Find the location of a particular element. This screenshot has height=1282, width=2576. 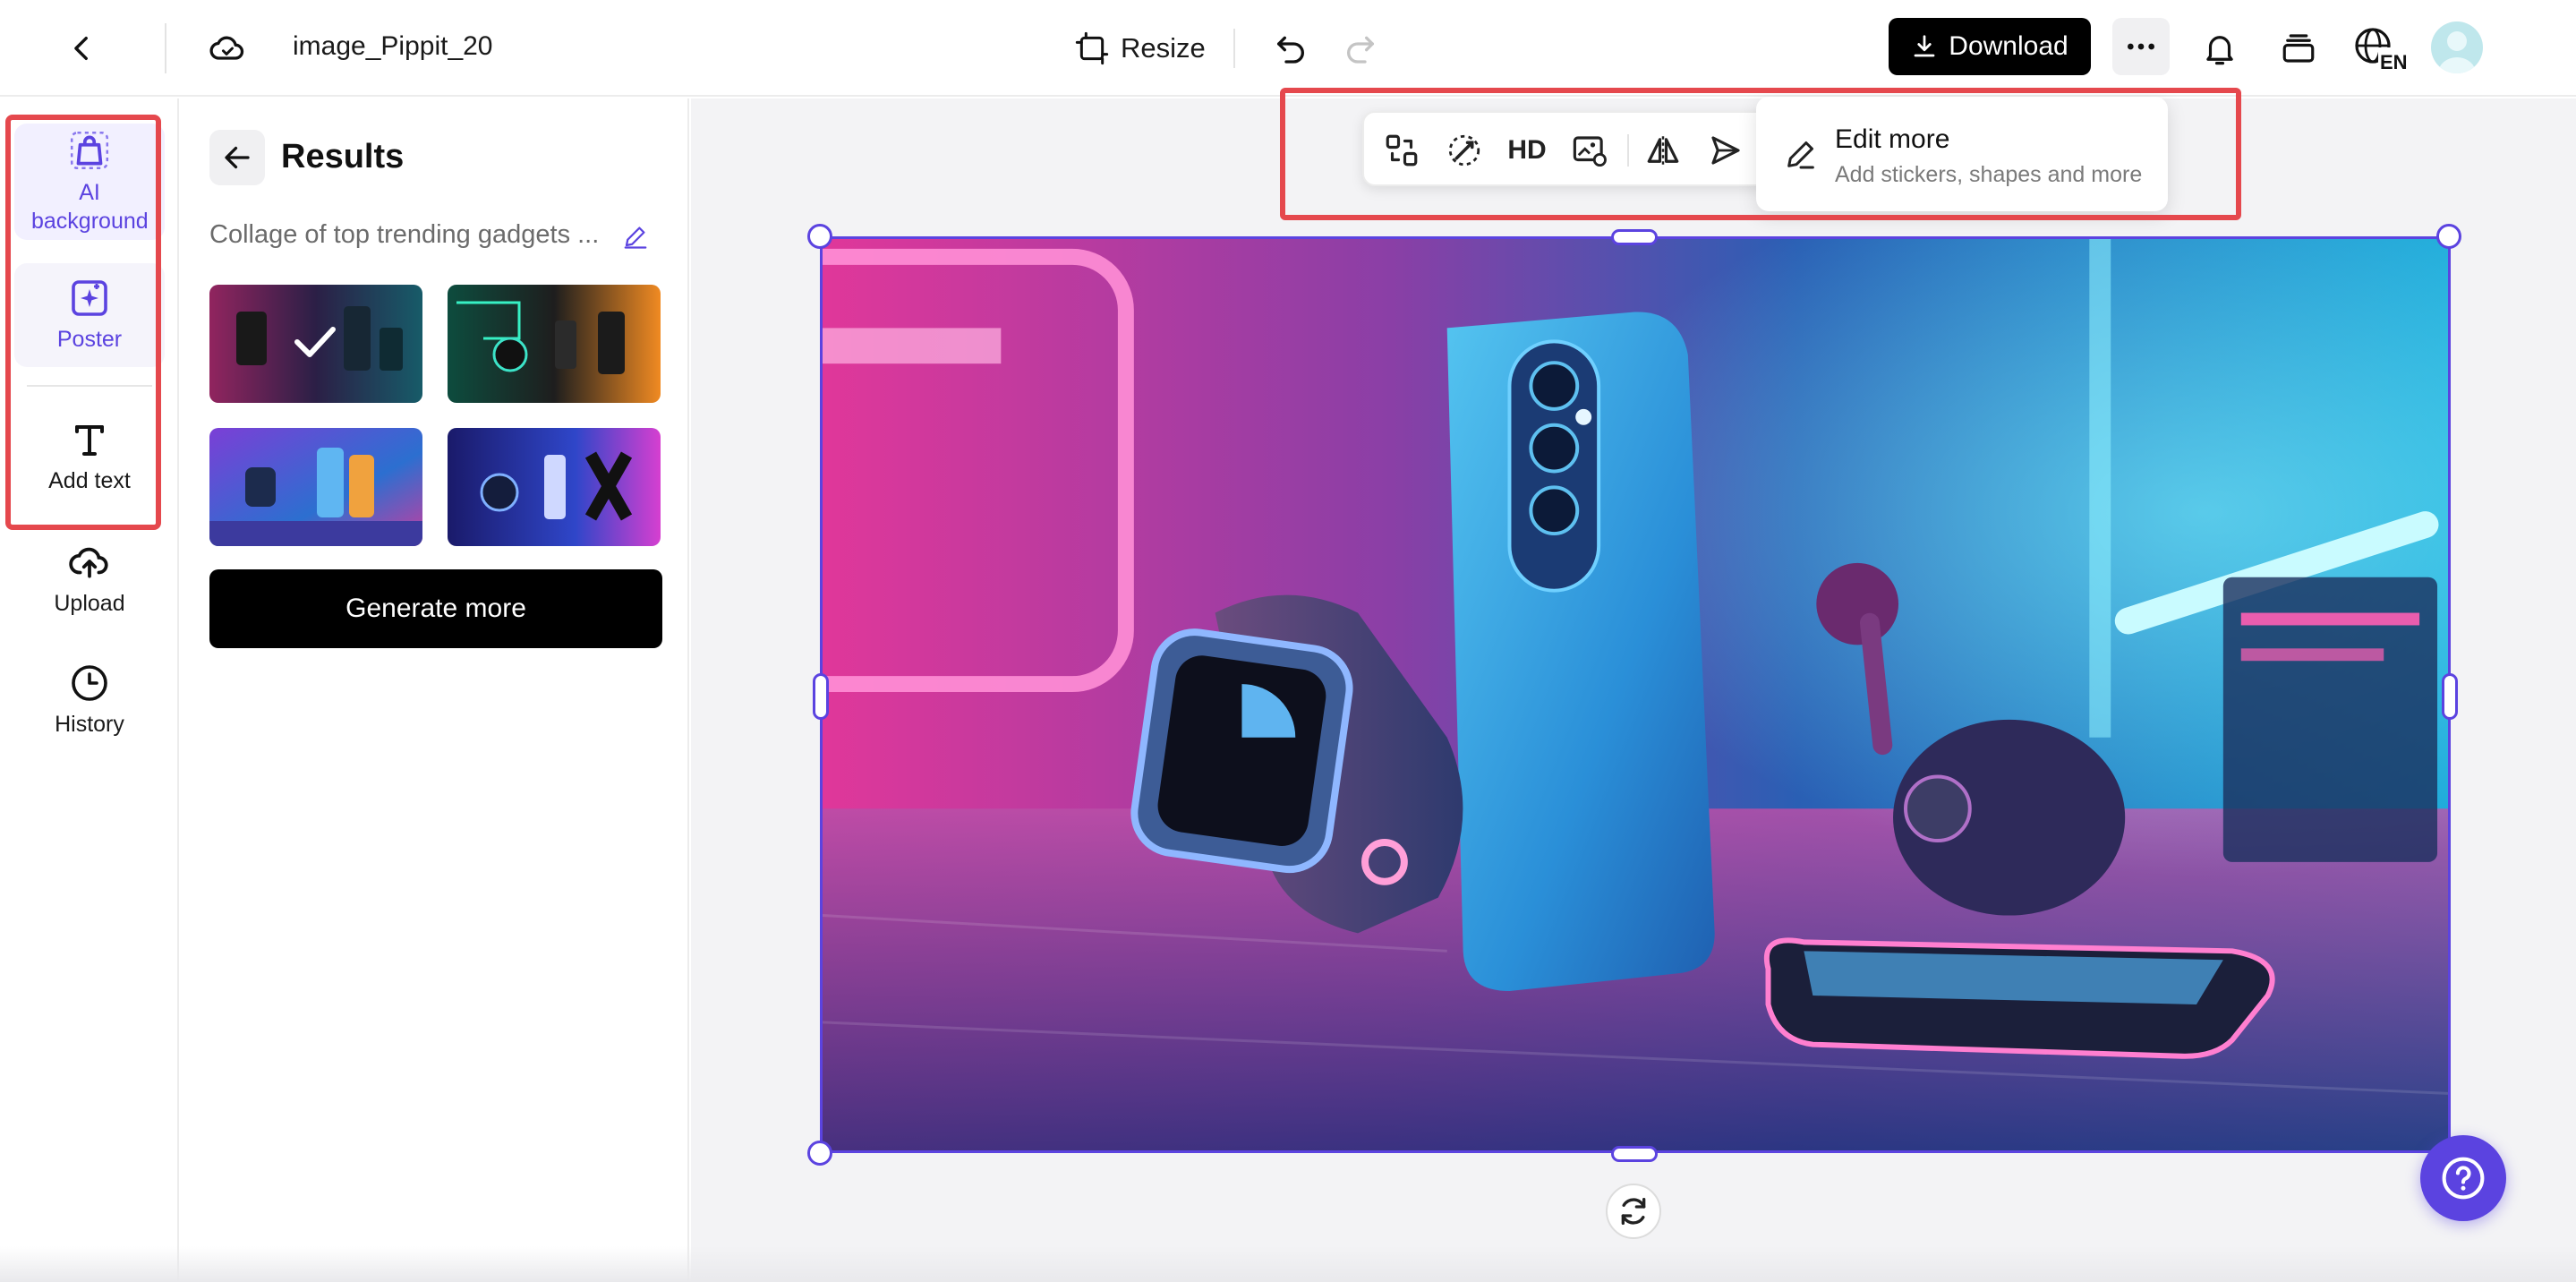

rail-item-upload: Upload is located at coordinates (89, 578).